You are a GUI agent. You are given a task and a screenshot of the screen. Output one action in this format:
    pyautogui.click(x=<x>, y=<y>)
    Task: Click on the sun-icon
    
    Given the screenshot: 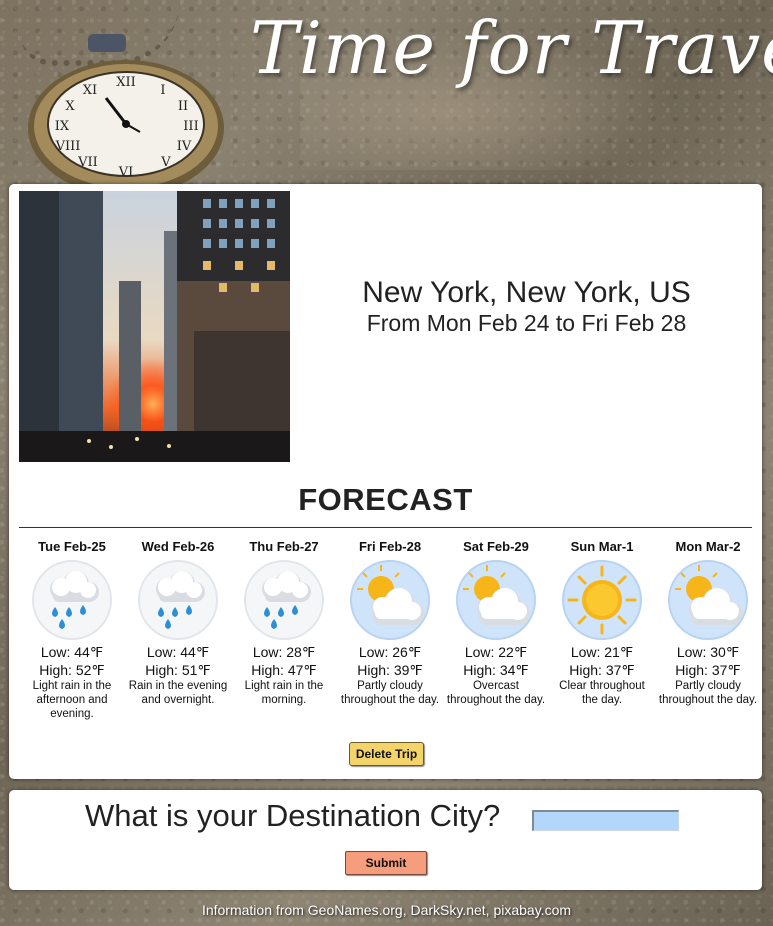 What is the action you would take?
    pyautogui.click(x=602, y=600)
    